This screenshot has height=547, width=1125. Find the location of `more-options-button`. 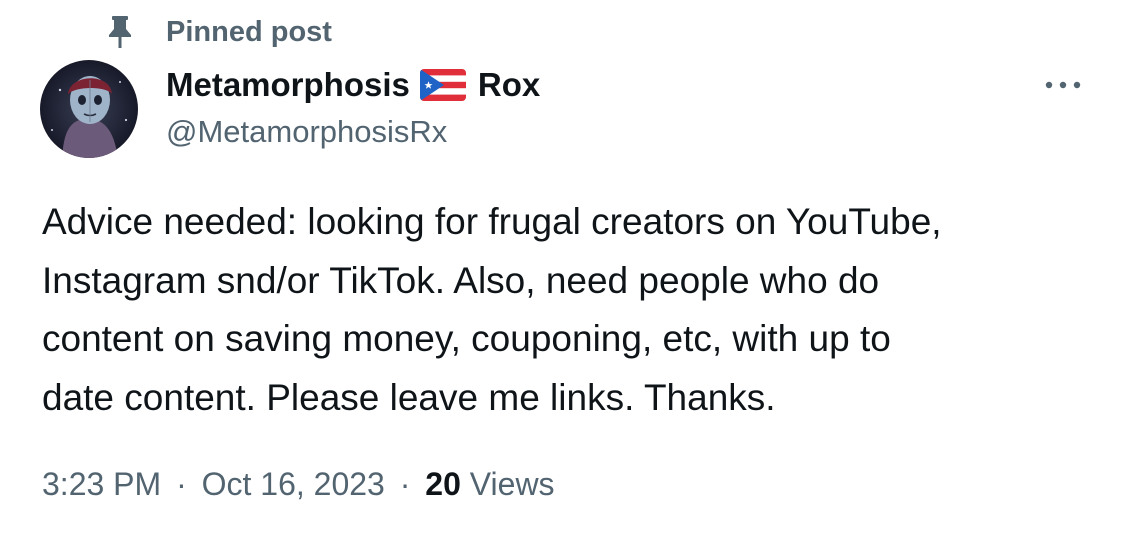

more-options-button is located at coordinates (1063, 86).